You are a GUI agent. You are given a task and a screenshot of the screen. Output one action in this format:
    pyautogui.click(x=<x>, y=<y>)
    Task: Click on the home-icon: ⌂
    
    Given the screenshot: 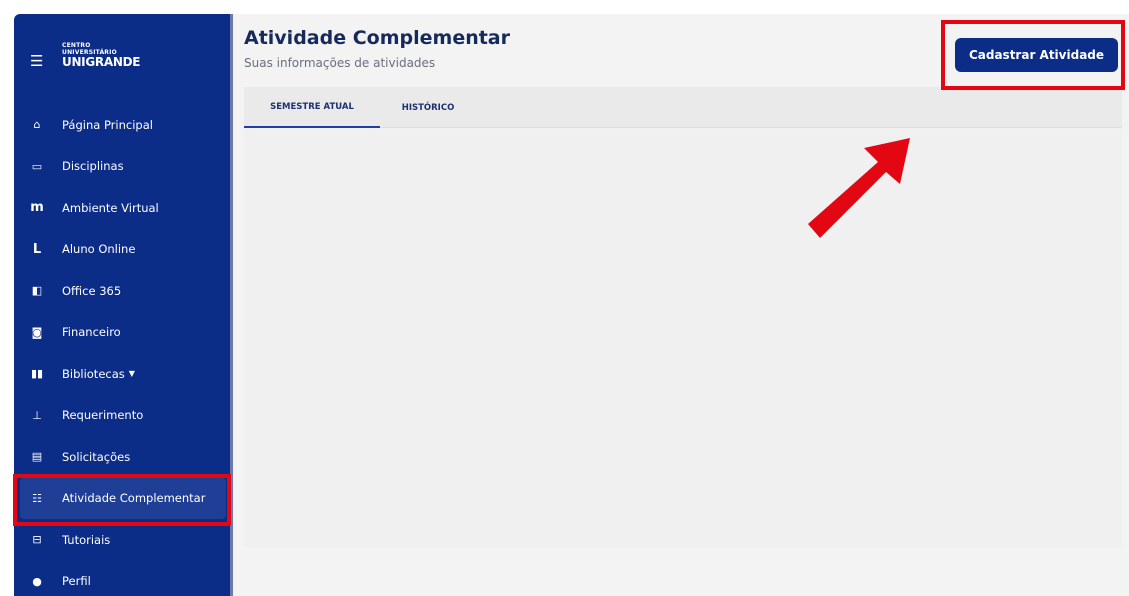 What is the action you would take?
    pyautogui.click(x=37, y=125)
    